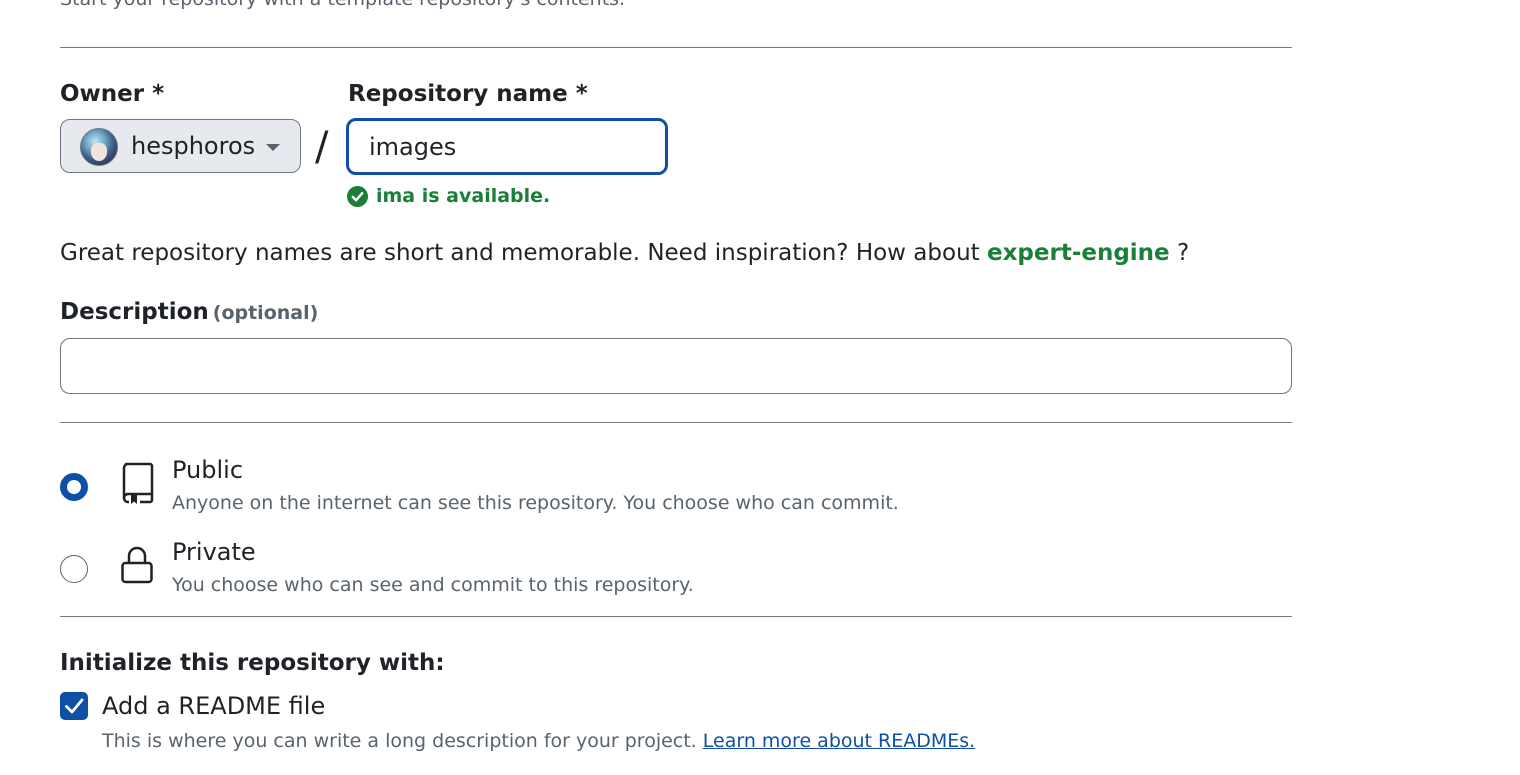 The height and width of the screenshot is (775, 1520). Describe the element at coordinates (676, 422) in the screenshot. I see `divider-middle` at that location.